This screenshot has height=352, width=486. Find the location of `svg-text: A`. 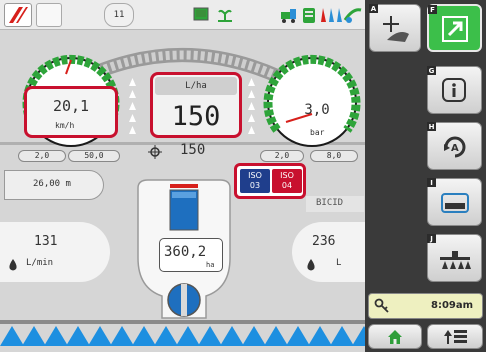

svg-text: A is located at coordinates (455, 148).